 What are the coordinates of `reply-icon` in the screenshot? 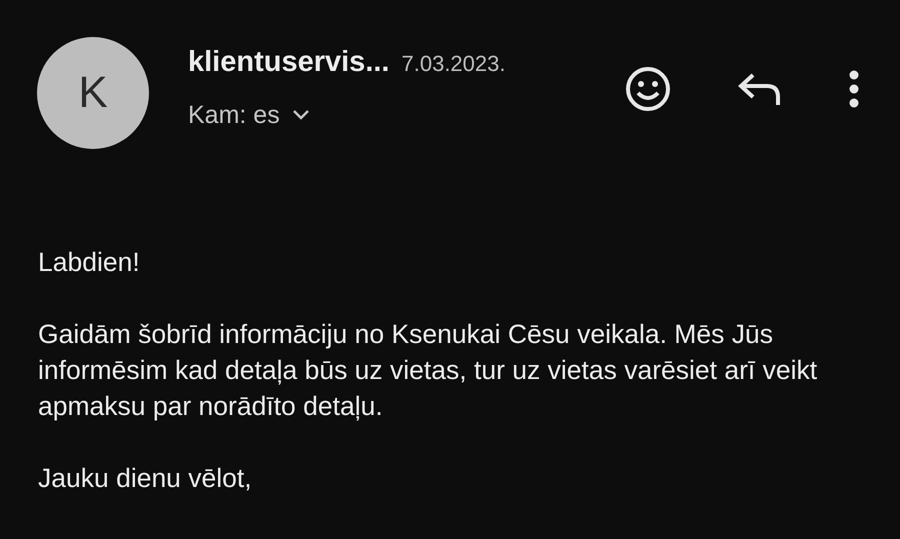 It's located at (759, 89).